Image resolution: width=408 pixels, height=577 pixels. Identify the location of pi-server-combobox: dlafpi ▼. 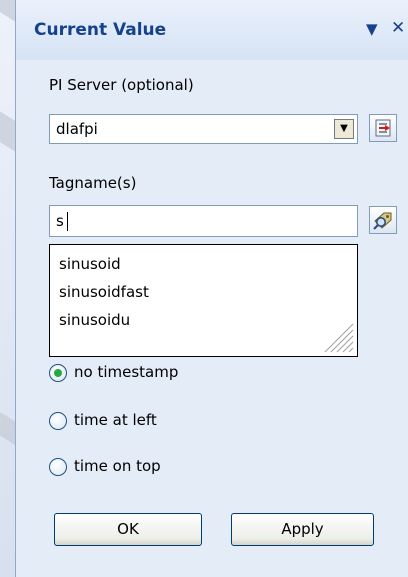
(203, 129).